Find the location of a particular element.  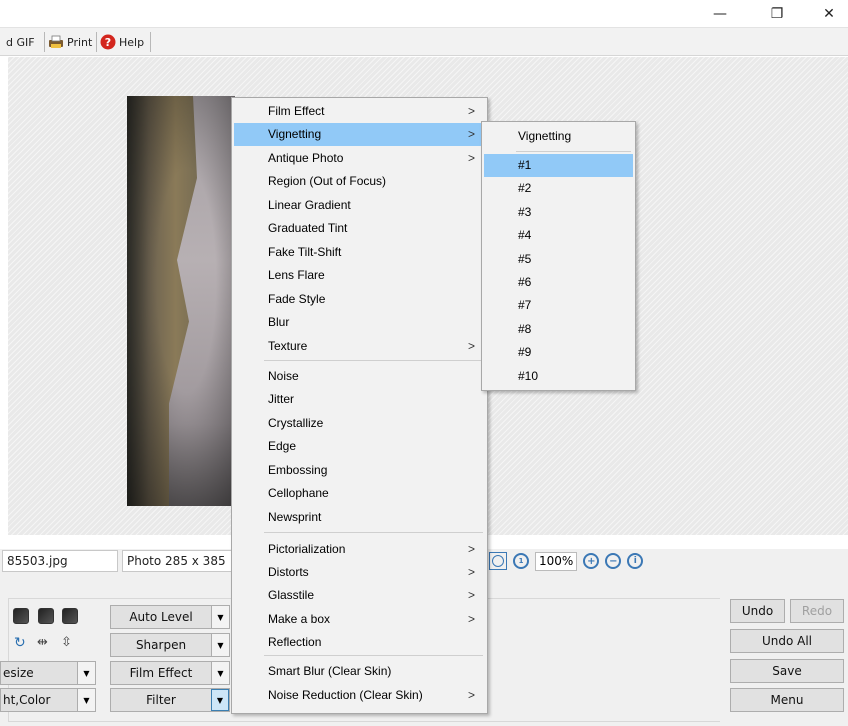

sepia-icon is located at coordinates (46, 616).